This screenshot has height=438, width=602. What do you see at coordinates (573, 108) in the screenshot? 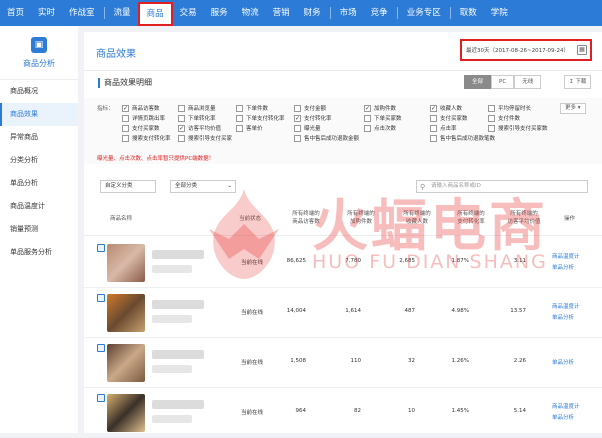
I see `more-button: 更多 ▾` at bounding box center [573, 108].